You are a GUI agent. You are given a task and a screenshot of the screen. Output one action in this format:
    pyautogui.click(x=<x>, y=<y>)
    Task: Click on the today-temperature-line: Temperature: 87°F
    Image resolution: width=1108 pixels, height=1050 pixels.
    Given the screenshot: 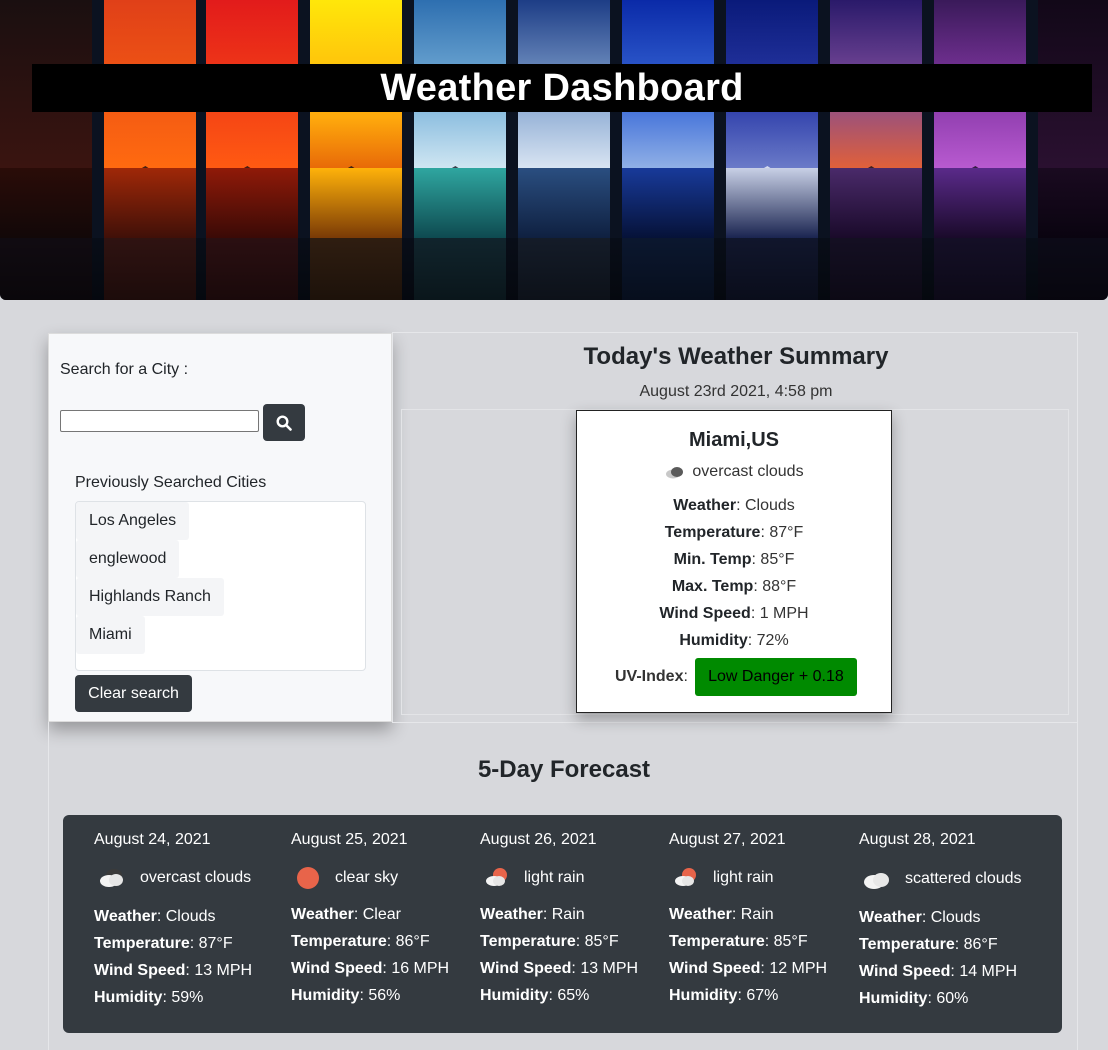 What is the action you would take?
    pyautogui.click(x=734, y=532)
    